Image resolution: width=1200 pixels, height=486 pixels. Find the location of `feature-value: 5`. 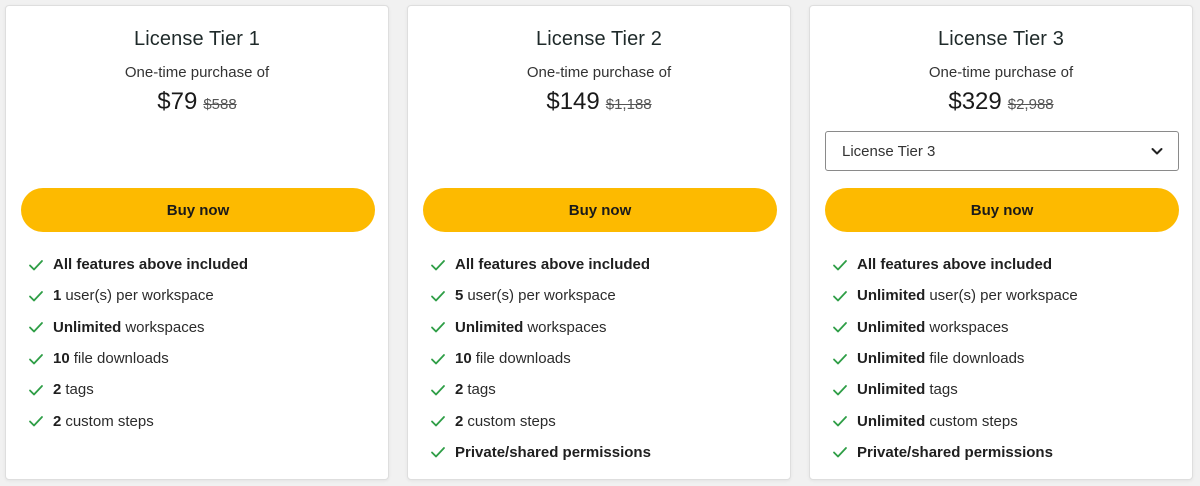

feature-value: 5 is located at coordinates (459, 296).